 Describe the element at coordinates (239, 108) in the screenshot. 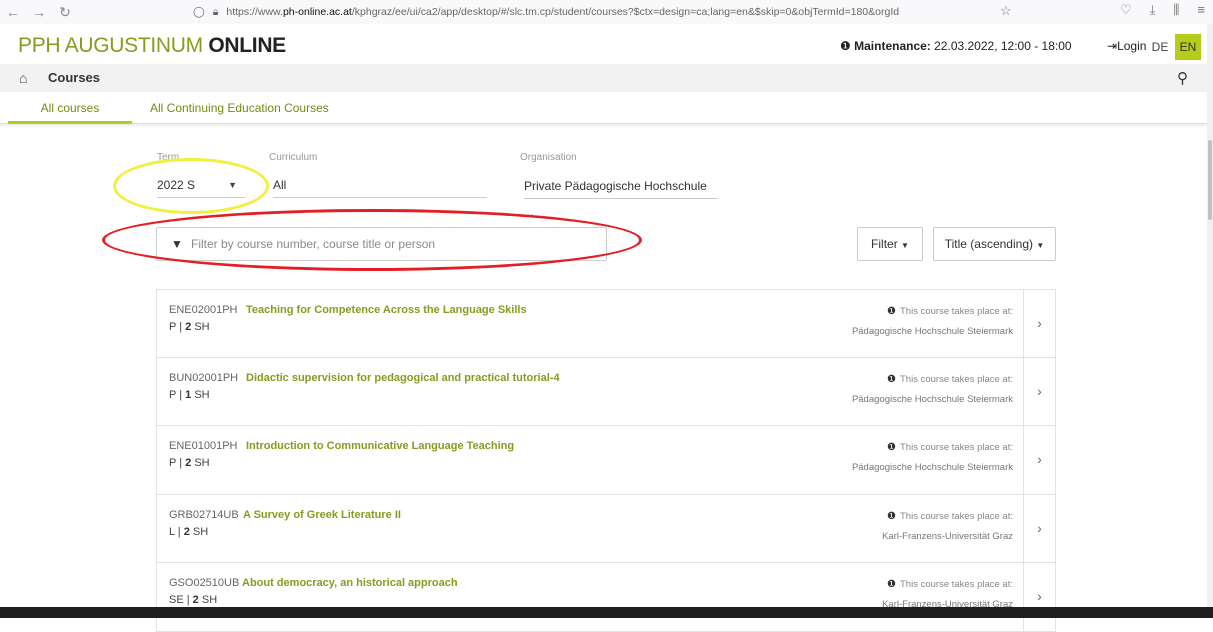

I see `tab-continuing-education: All Continuing Education Courses` at that location.